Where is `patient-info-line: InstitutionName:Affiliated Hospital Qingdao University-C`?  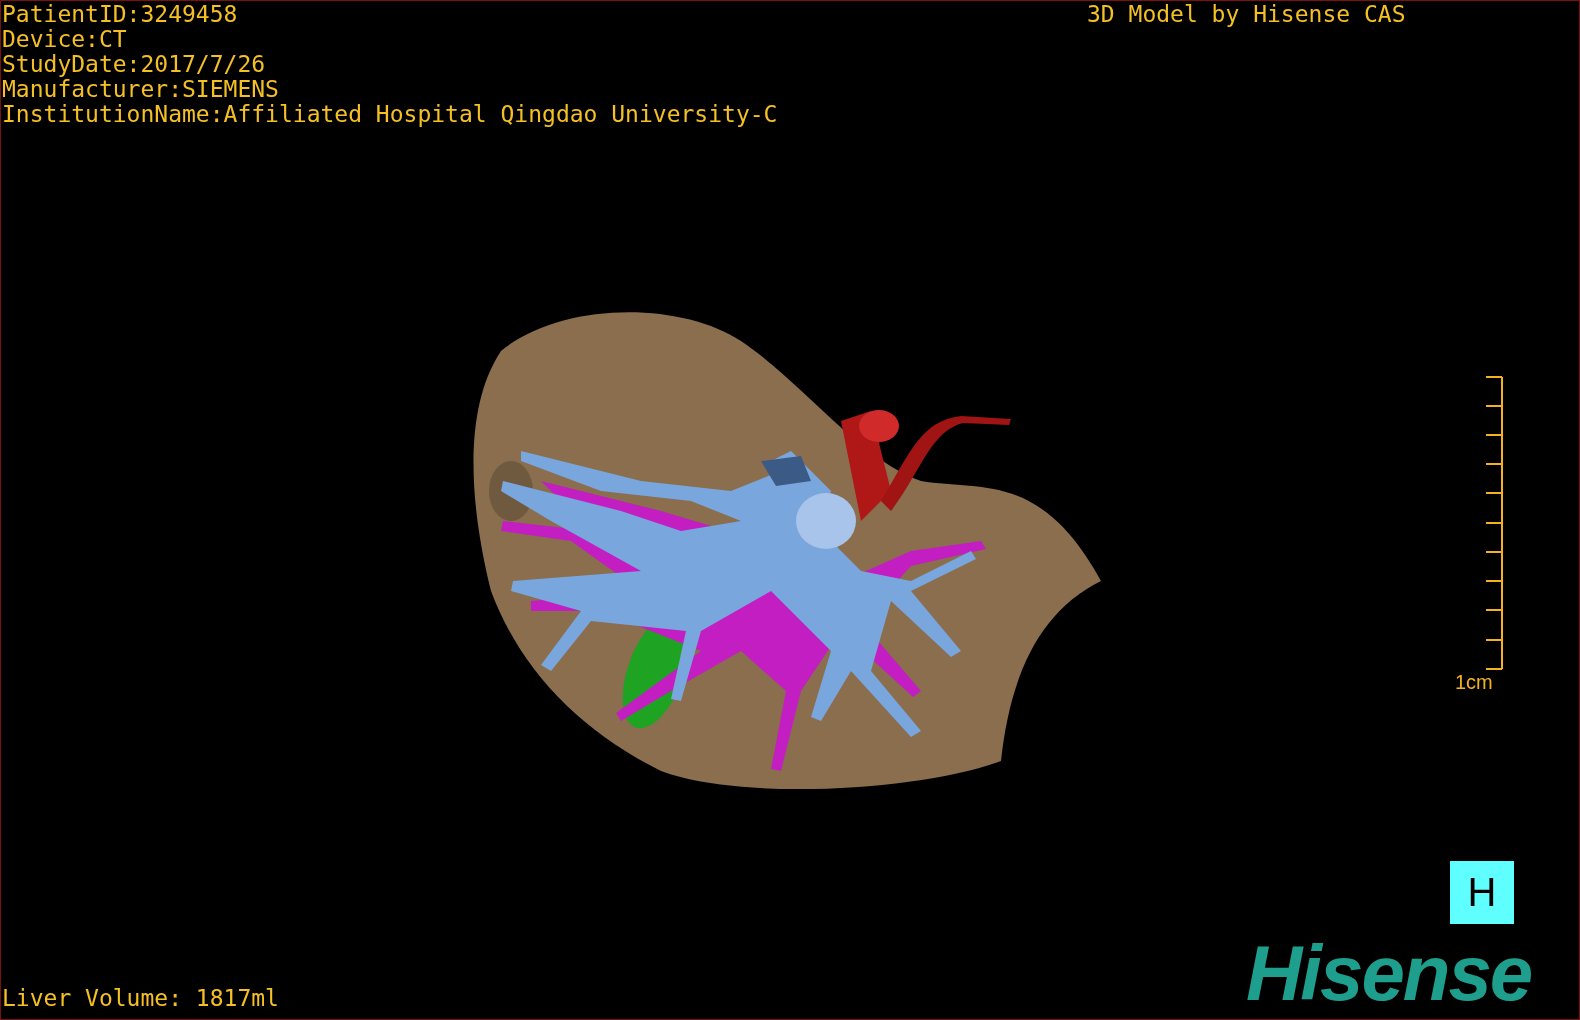 patient-info-line: InstitutionName:Affiliated Hospital Qingdao University-C is located at coordinates (390, 114).